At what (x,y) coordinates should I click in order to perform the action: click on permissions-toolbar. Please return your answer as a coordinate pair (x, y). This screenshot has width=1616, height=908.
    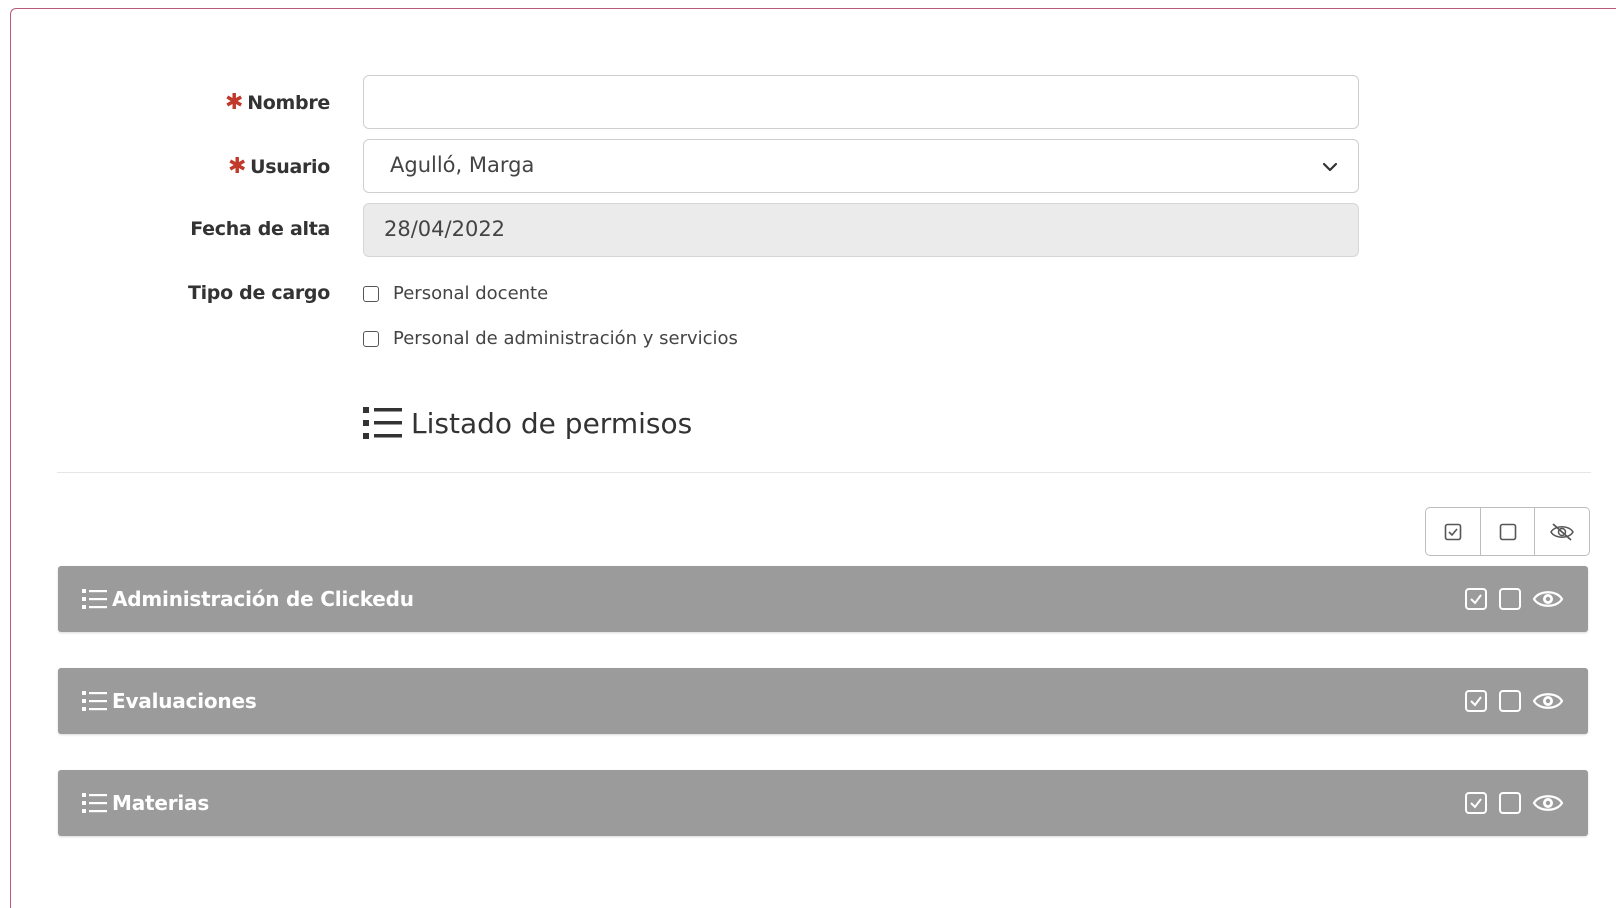
    Looking at the image, I should click on (1507, 531).